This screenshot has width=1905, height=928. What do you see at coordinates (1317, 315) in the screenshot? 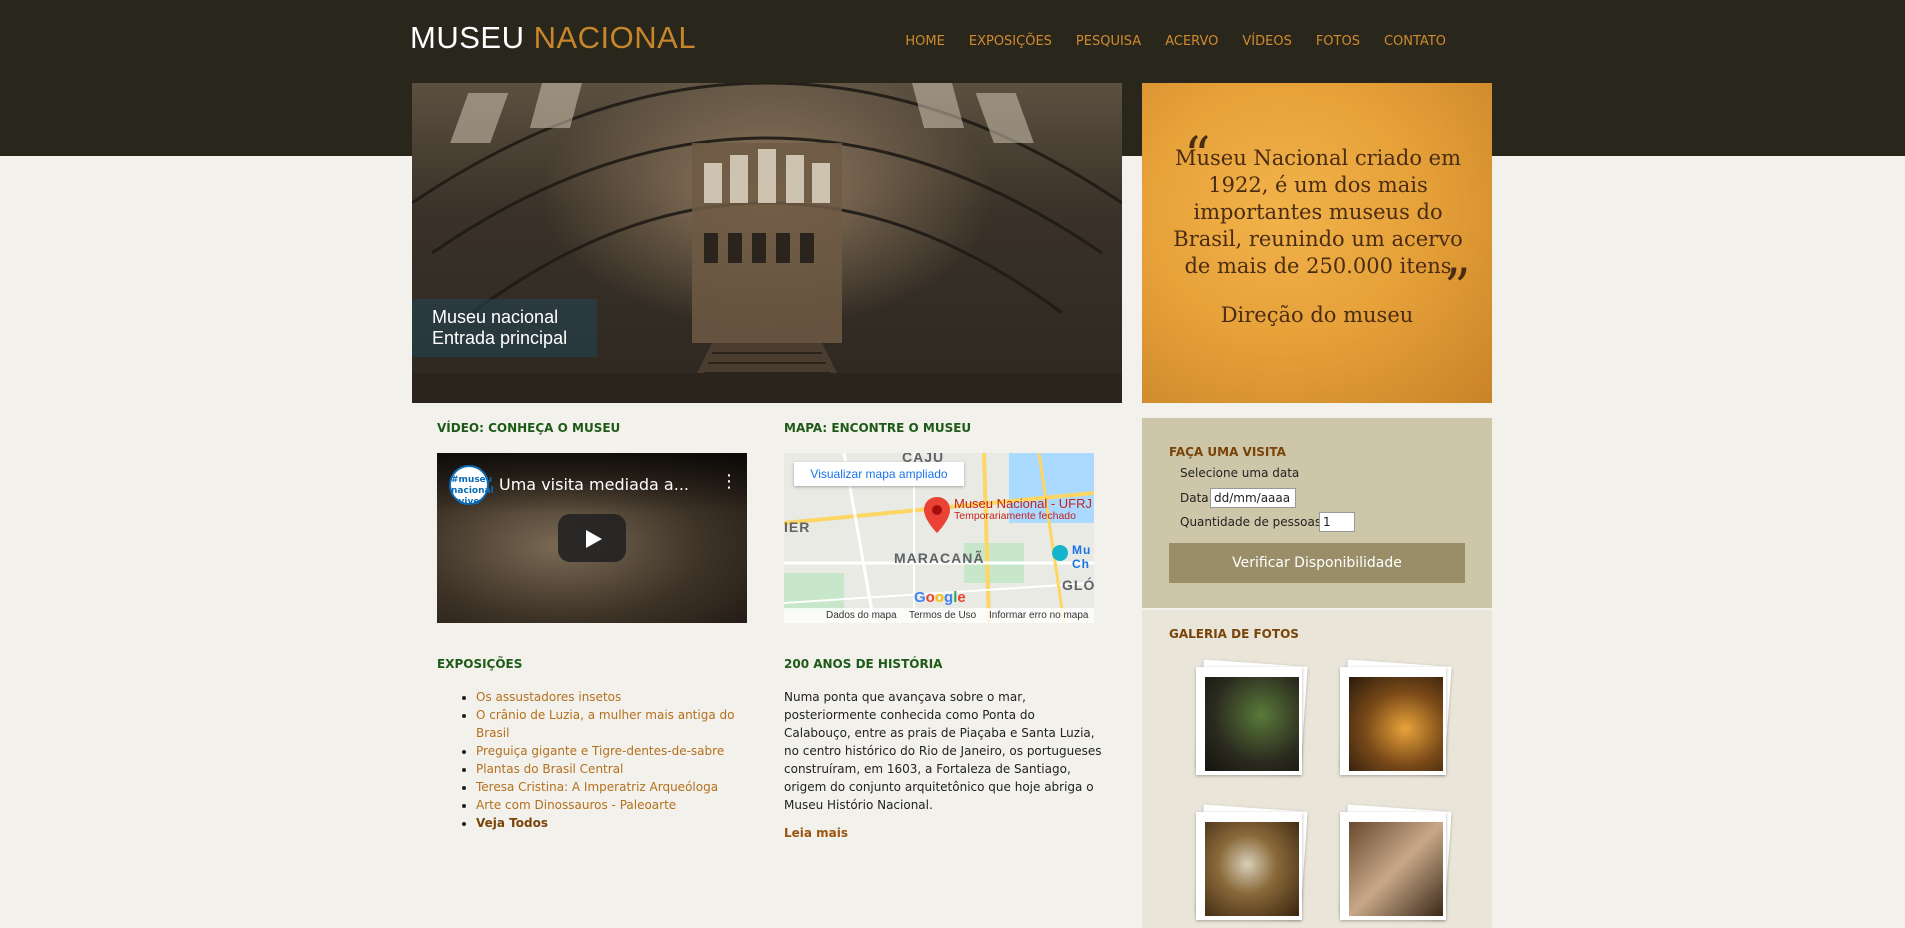
I see `quote-author: Direção do museu` at bounding box center [1317, 315].